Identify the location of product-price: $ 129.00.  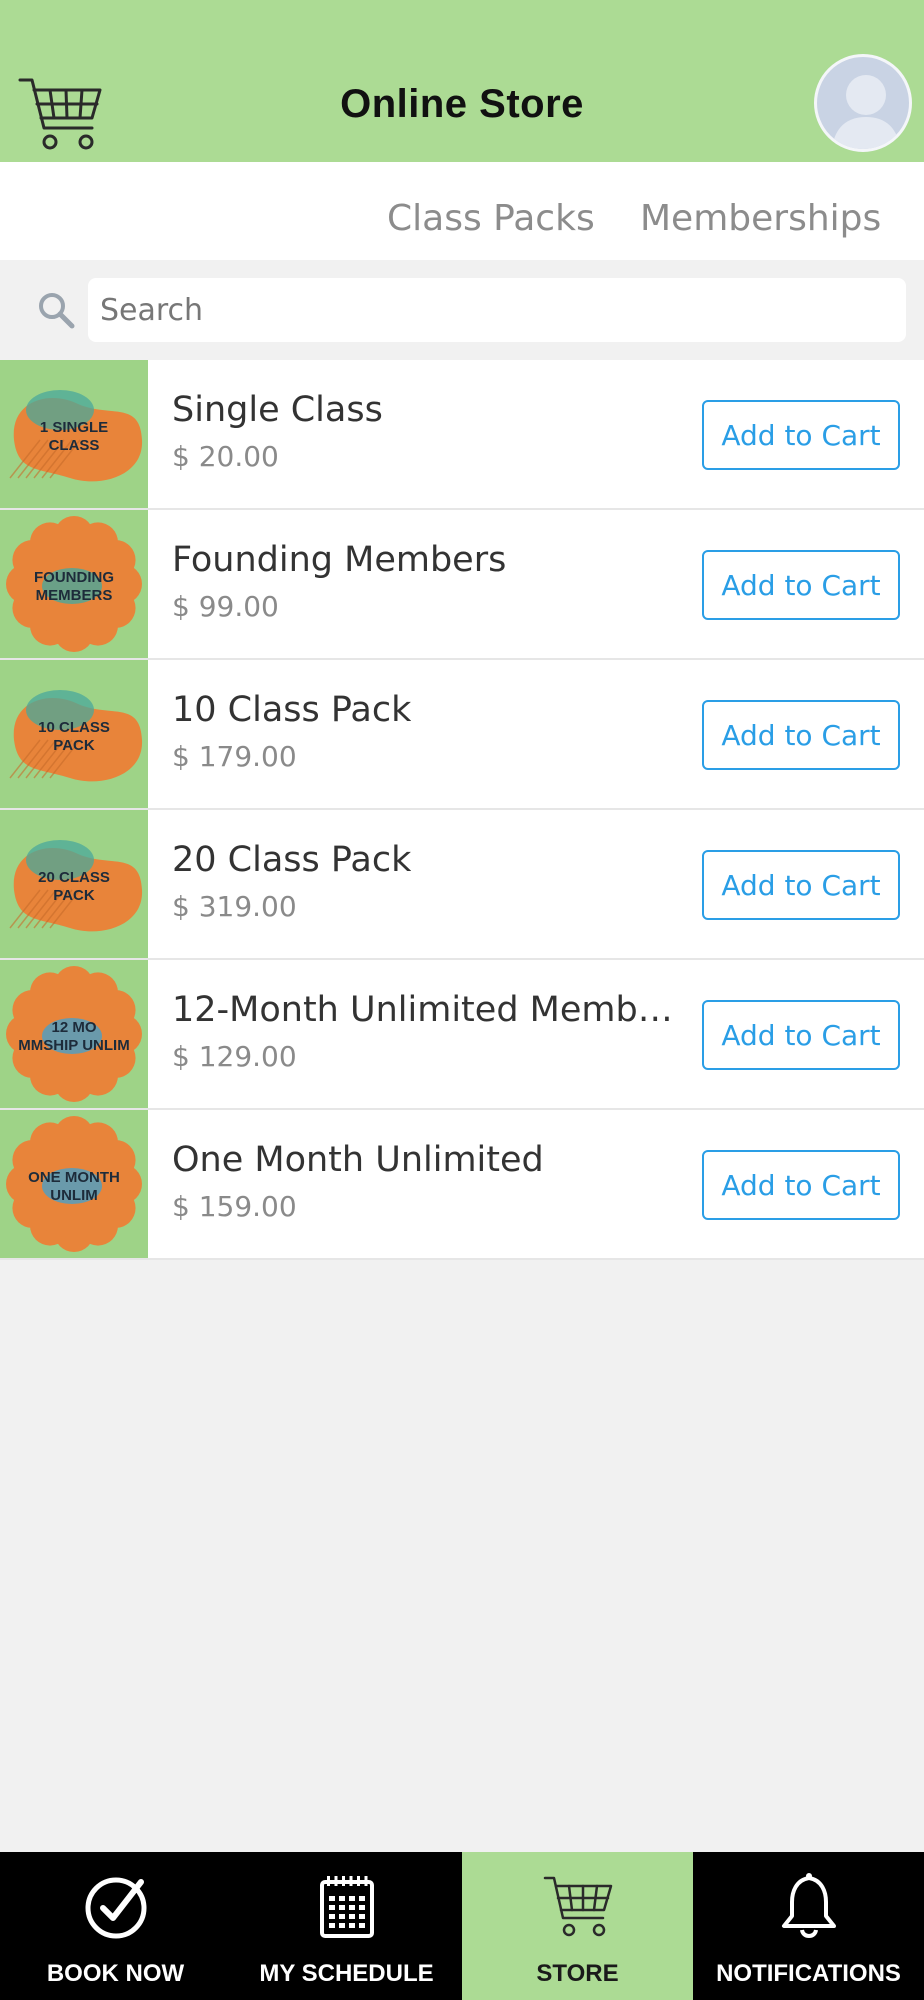
(234, 1056).